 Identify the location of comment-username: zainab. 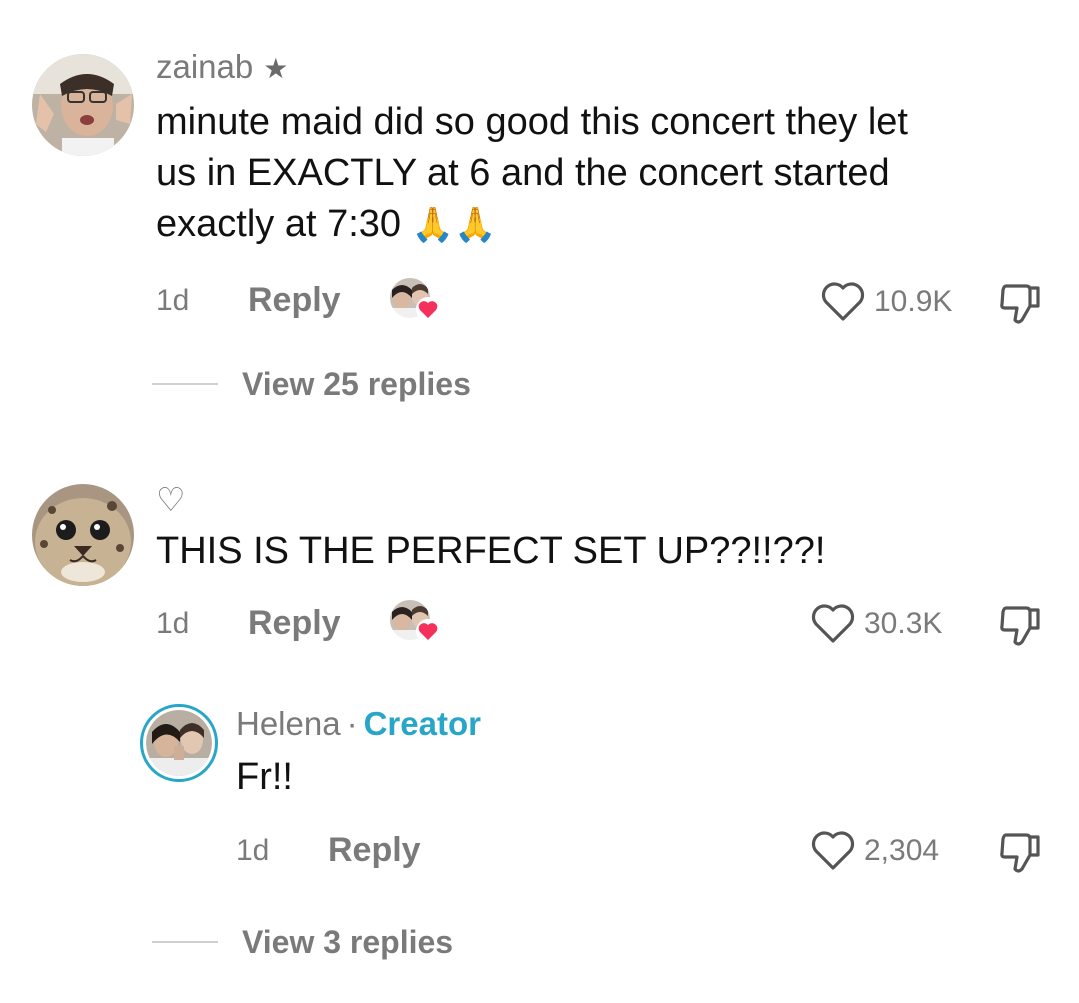
(204, 66).